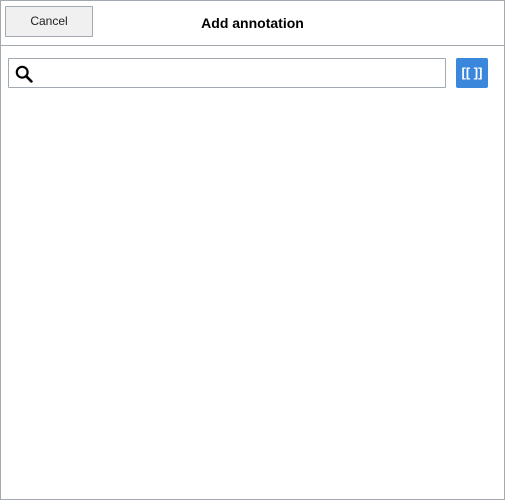 The image size is (505, 500). What do you see at coordinates (49, 21) in the screenshot?
I see `cancel-button: Cancel` at bounding box center [49, 21].